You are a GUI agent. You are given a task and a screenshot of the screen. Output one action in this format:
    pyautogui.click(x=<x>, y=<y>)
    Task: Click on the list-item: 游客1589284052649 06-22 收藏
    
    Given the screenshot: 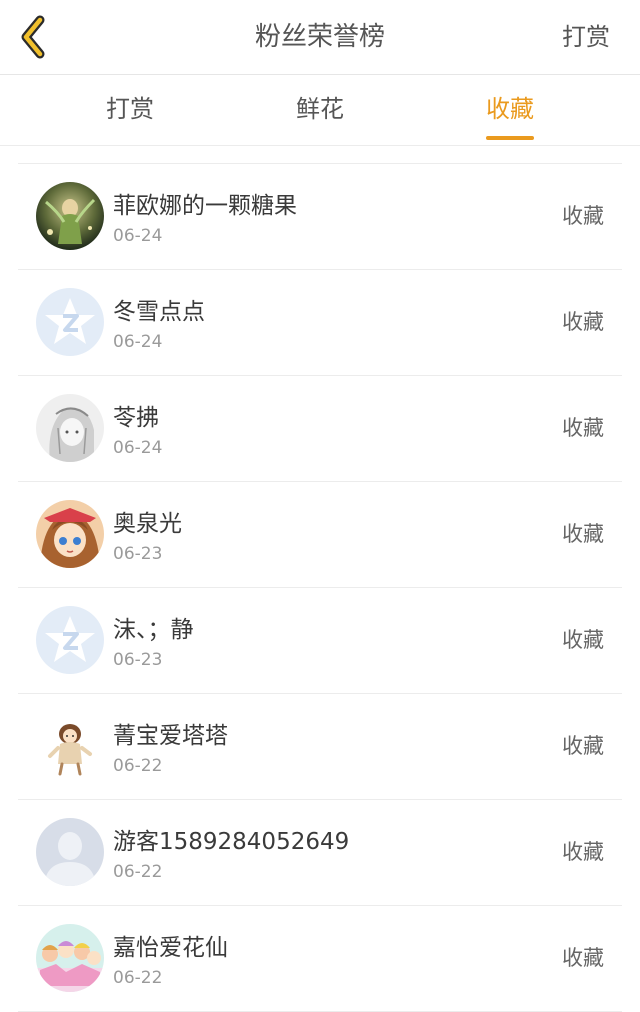 What is the action you would take?
    pyautogui.click(x=320, y=853)
    